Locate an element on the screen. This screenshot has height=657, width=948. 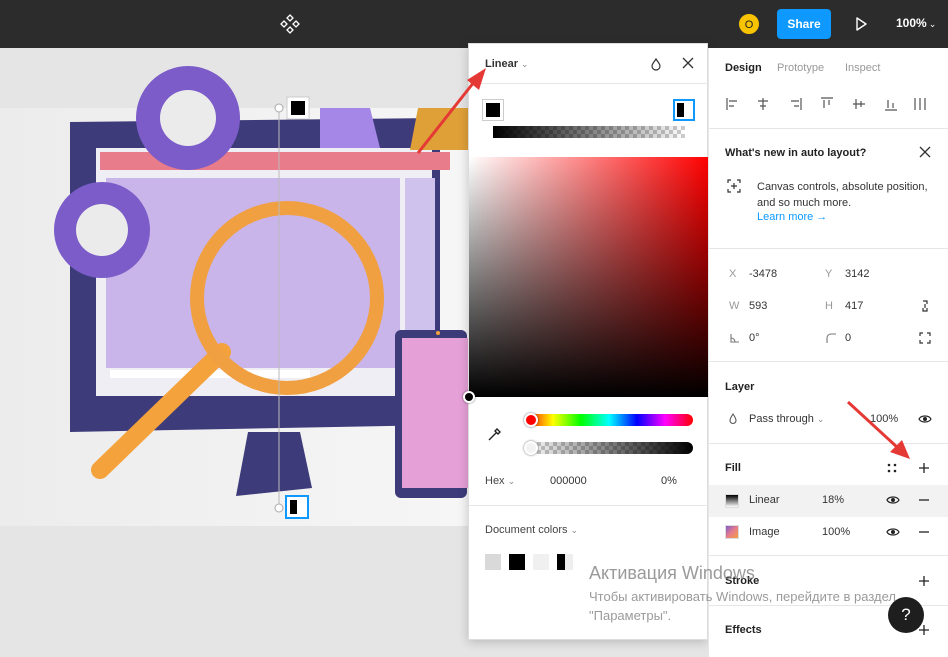
blend-mode-label: Pass through is located at coordinates (781, 419).